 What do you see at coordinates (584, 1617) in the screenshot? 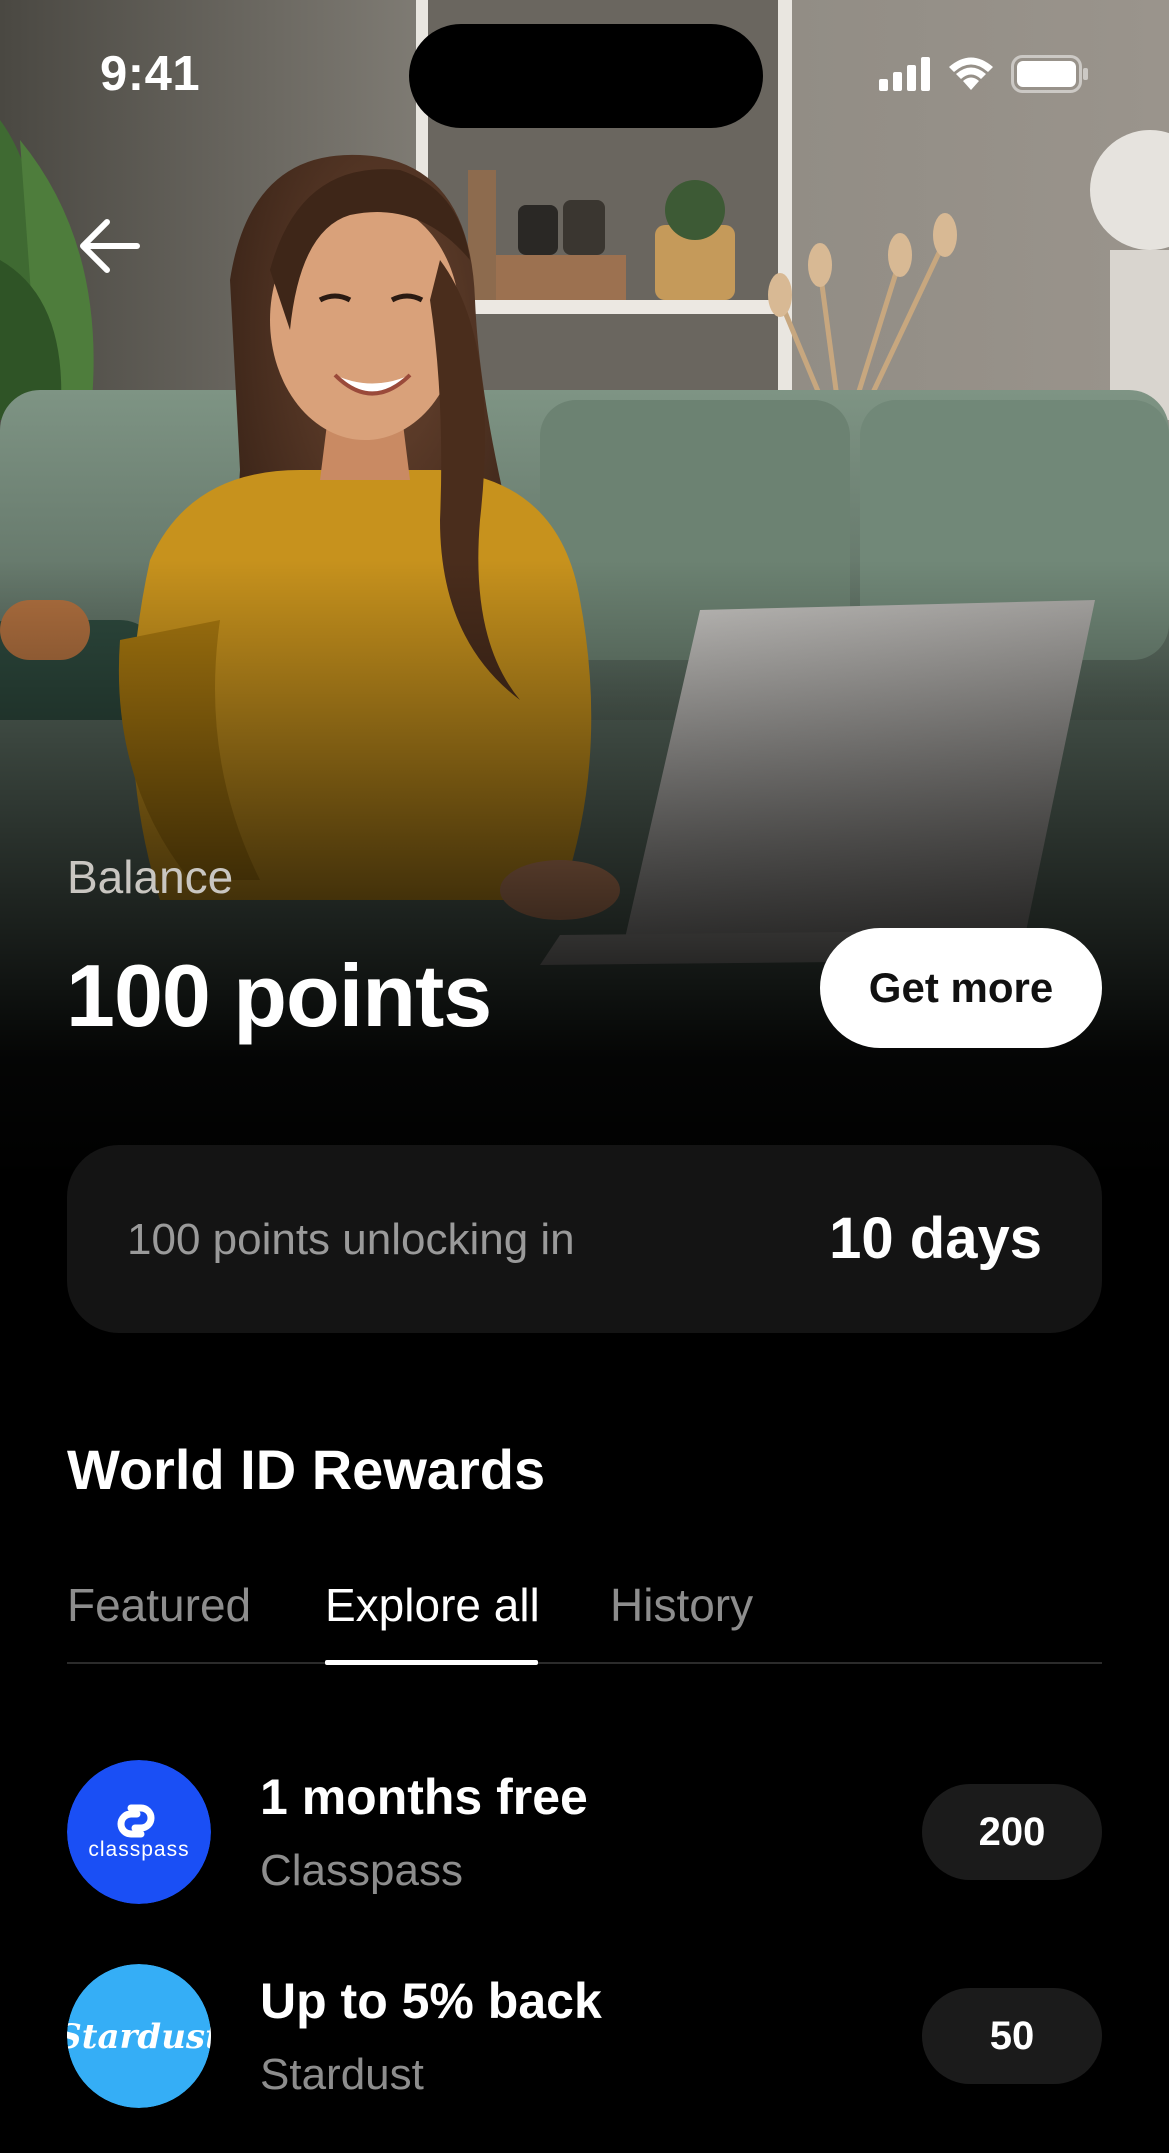
I see `rewards-tabs: Featured Explore all History` at bounding box center [584, 1617].